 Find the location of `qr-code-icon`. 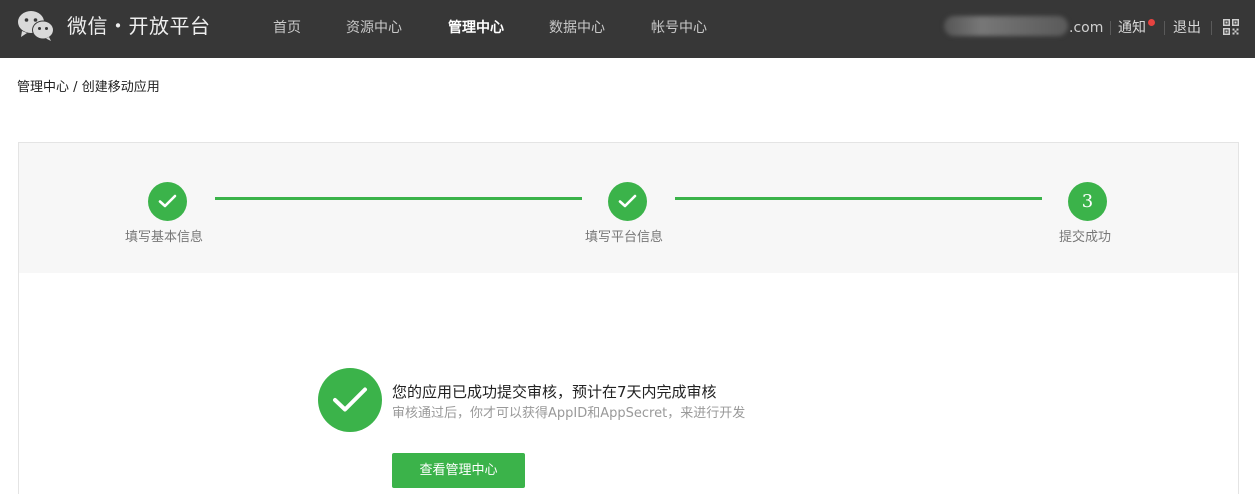

qr-code-icon is located at coordinates (1231, 27).